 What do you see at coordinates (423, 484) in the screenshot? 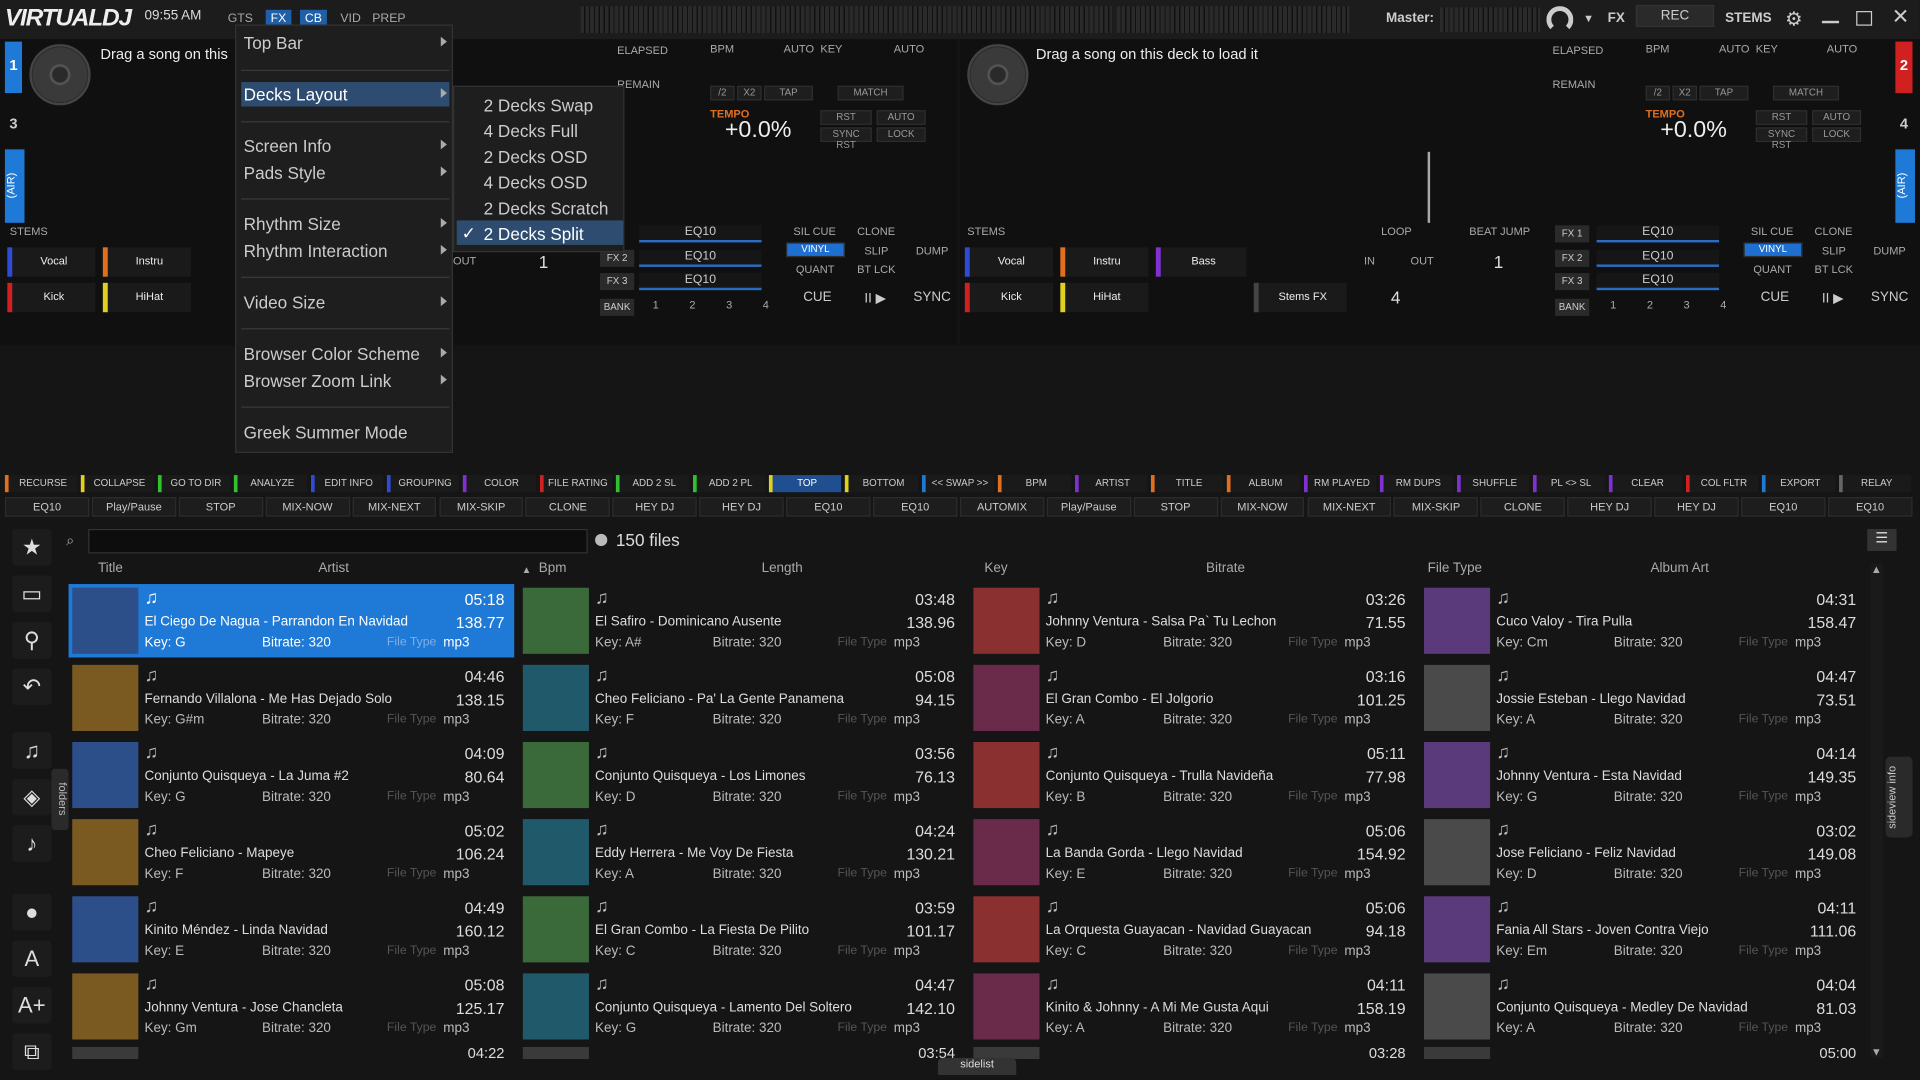
I see `toolbar-button-grouping: GROUPING` at bounding box center [423, 484].